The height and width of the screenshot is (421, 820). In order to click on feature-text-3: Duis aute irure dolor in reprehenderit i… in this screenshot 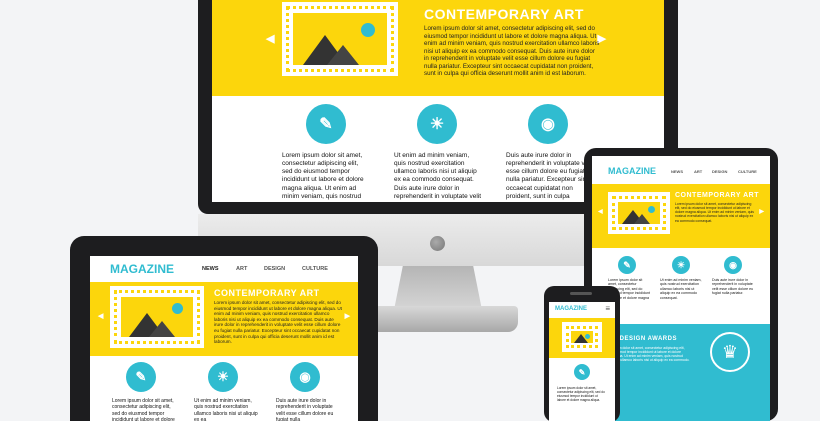, I will do `click(550, 176)`.